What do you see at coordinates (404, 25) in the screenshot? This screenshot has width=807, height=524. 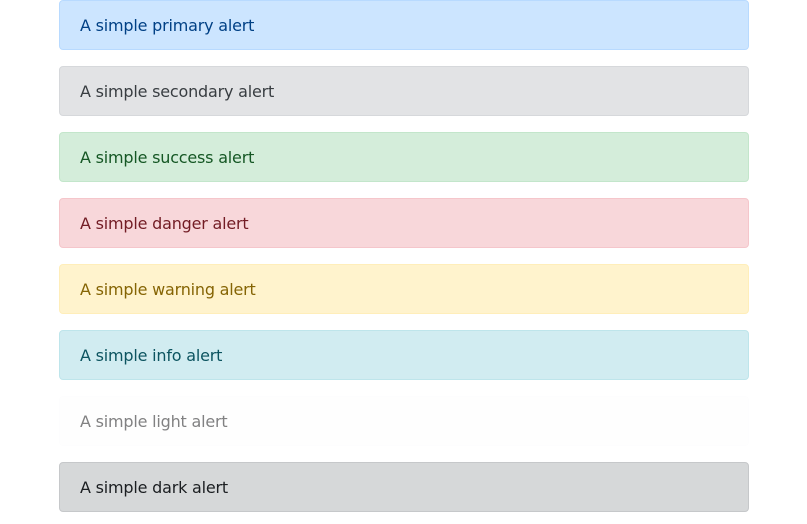 I see `alert-primary: A simple primary alert` at bounding box center [404, 25].